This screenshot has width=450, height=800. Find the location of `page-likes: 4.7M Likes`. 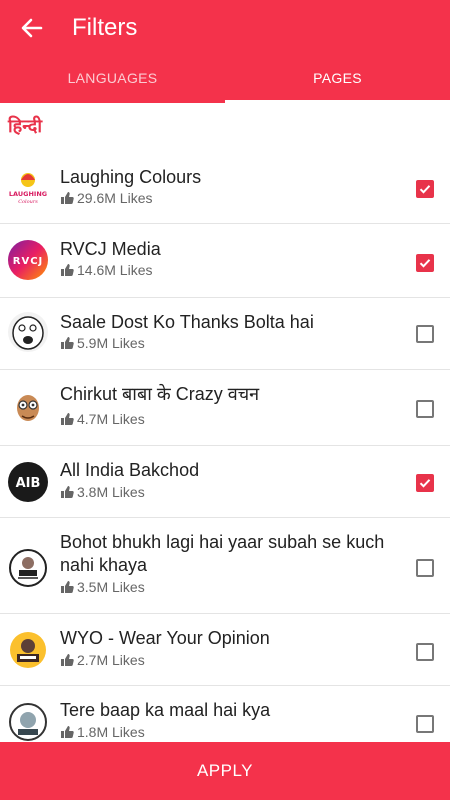

page-likes: 4.7M Likes is located at coordinates (102, 419).